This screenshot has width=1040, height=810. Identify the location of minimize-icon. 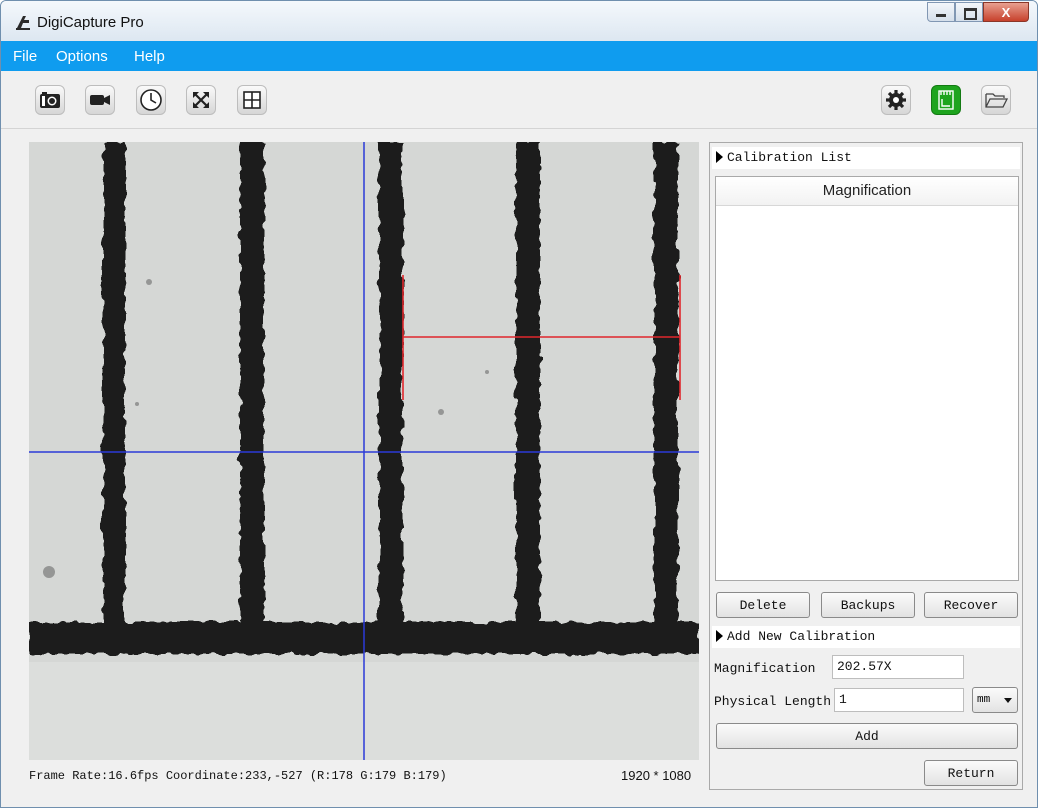
(941, 15).